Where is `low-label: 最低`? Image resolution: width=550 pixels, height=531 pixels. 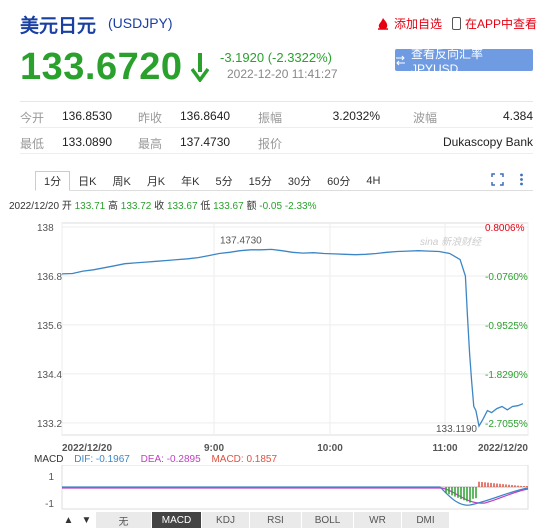 low-label: 最低 is located at coordinates (32, 144).